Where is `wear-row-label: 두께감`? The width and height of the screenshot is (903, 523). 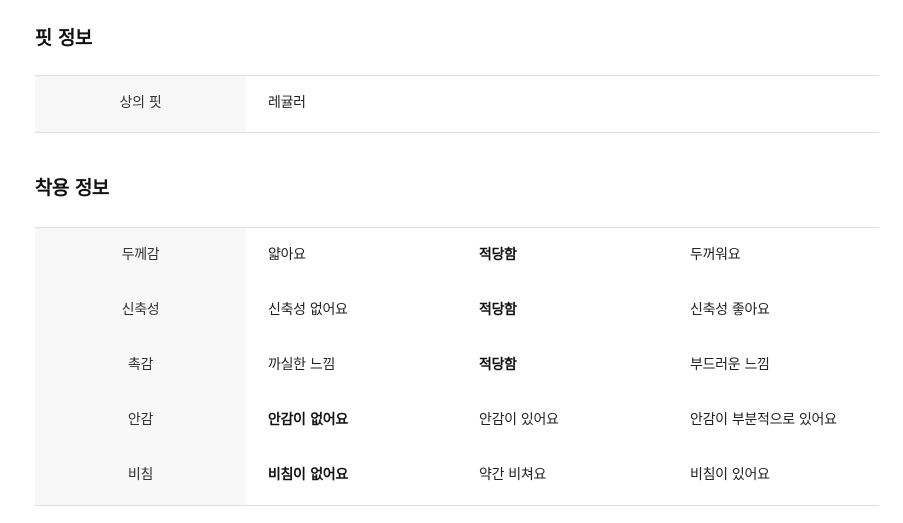
wear-row-label: 두께감 is located at coordinates (140, 255).